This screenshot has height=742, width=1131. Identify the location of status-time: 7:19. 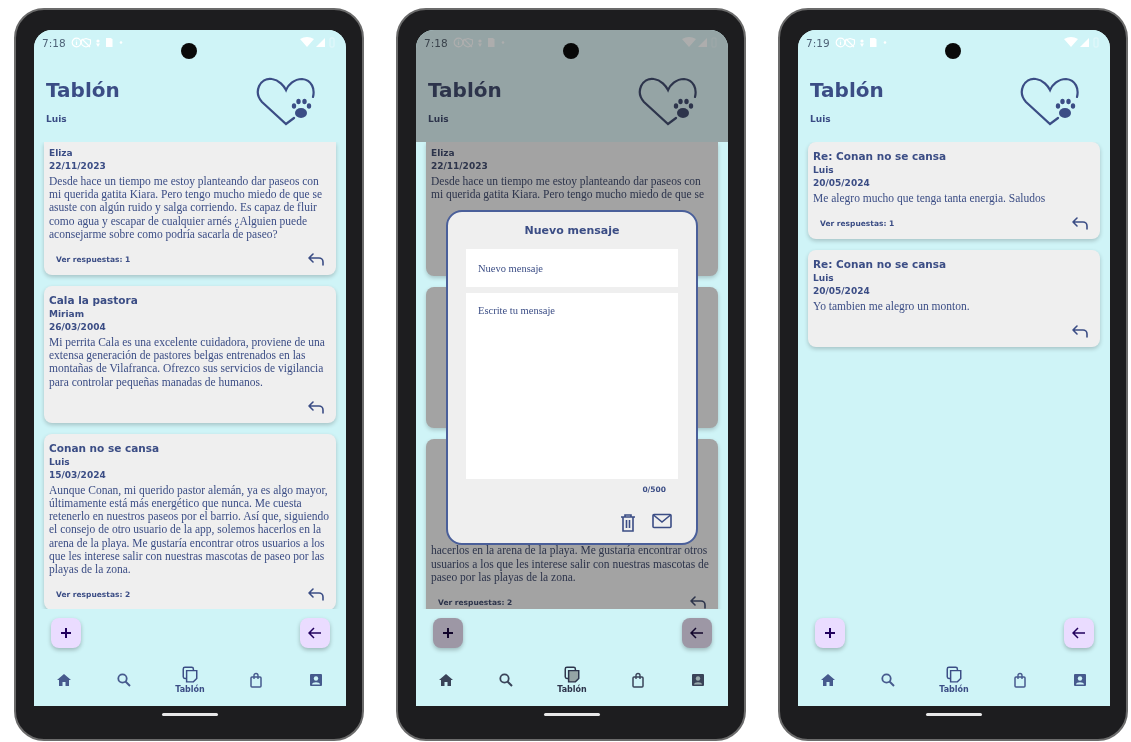
(818, 42).